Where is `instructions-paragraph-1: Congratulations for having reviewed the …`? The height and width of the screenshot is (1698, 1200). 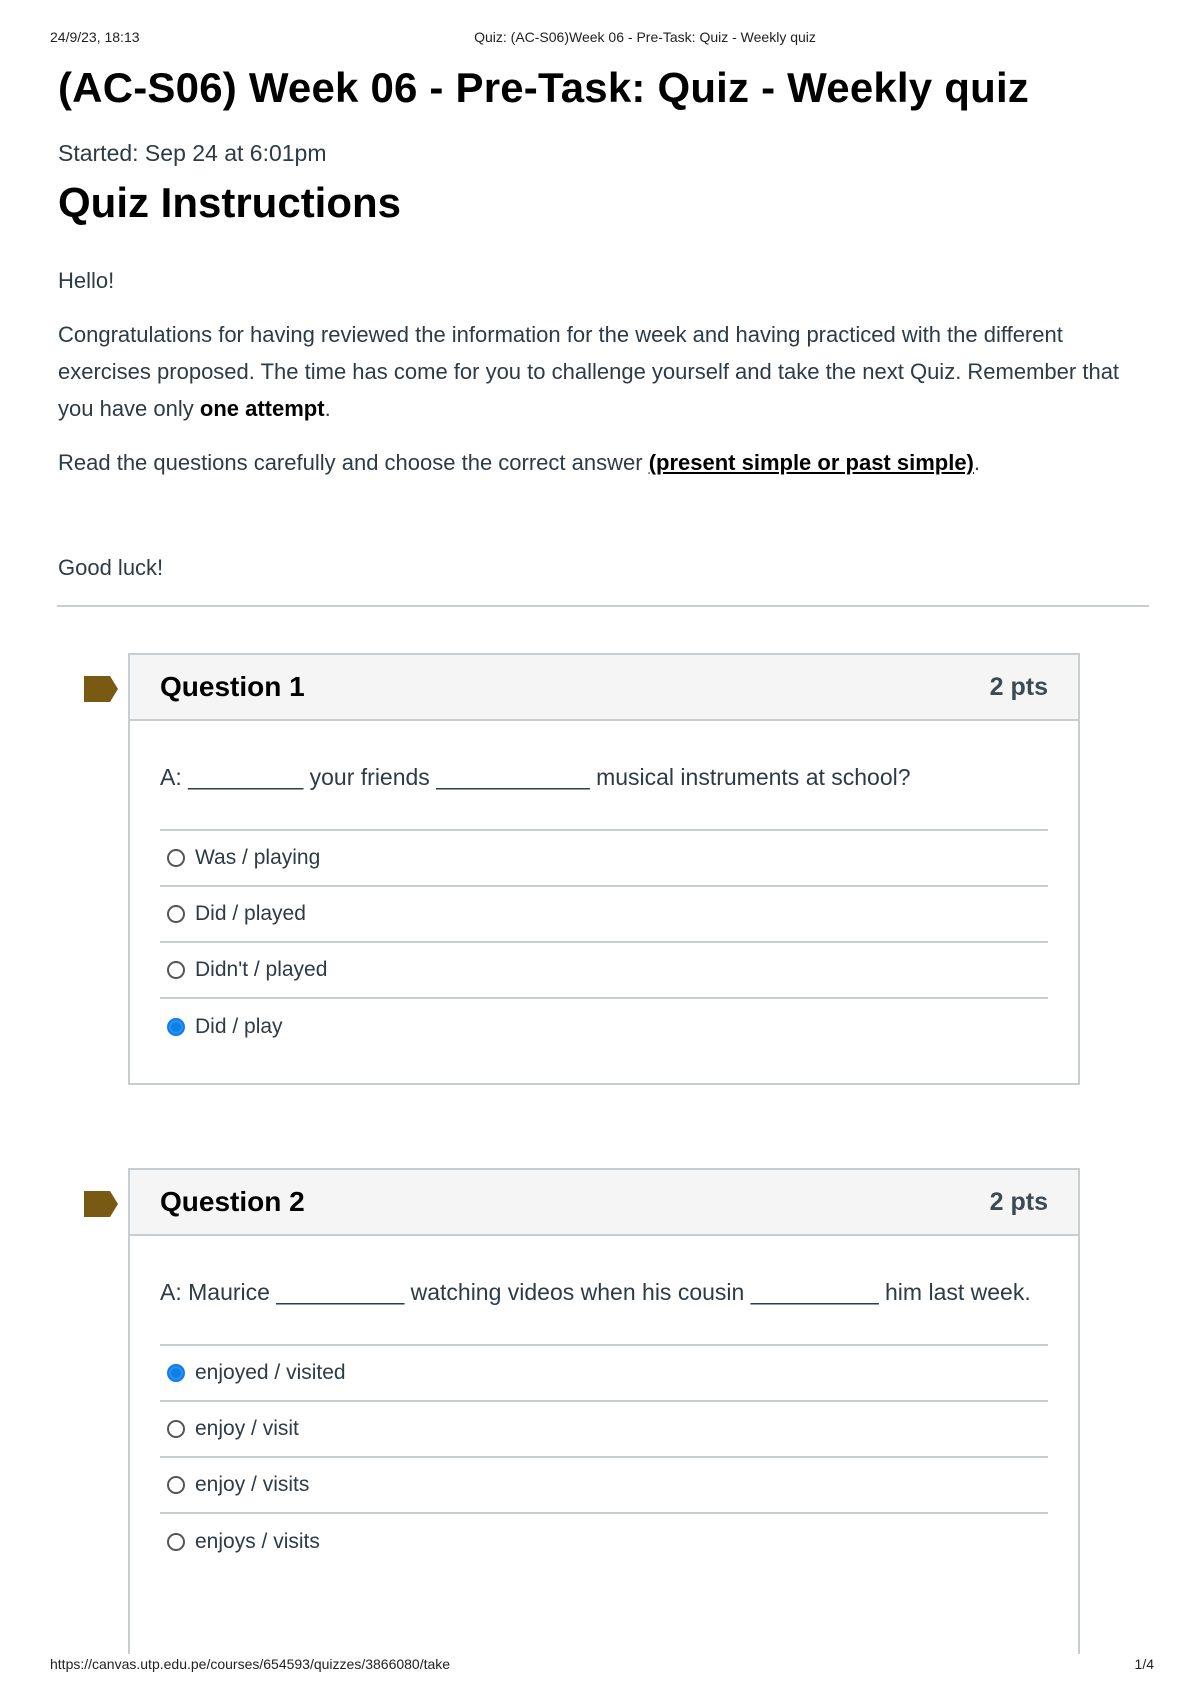 instructions-paragraph-1: Congratulations for having reviewed the … is located at coordinates (589, 371).